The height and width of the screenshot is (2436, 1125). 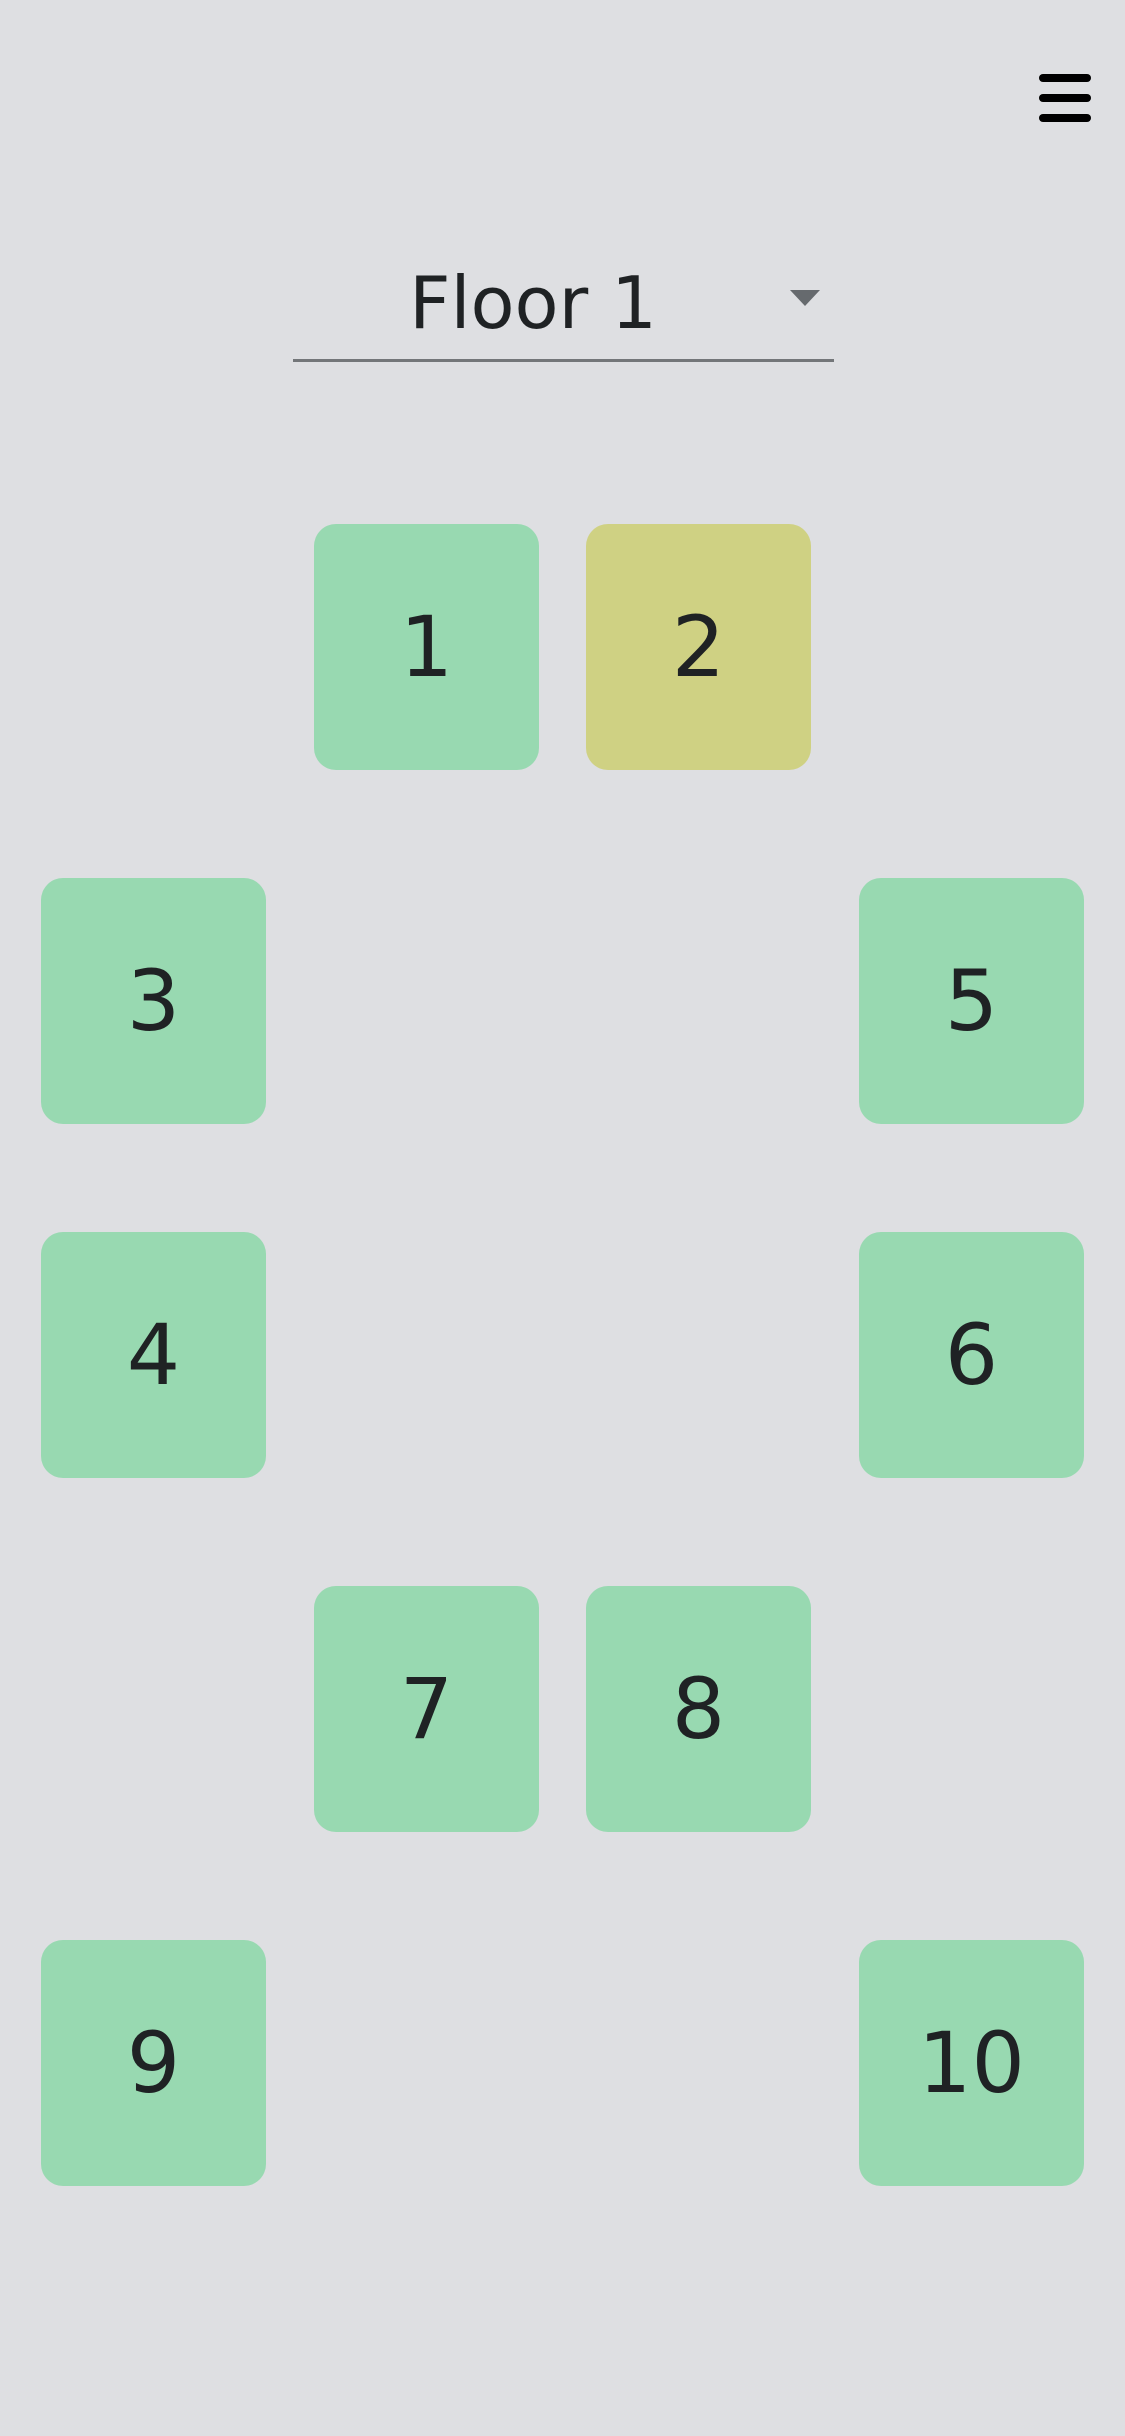 I want to click on room-number: 7, so click(x=426, y=1709).